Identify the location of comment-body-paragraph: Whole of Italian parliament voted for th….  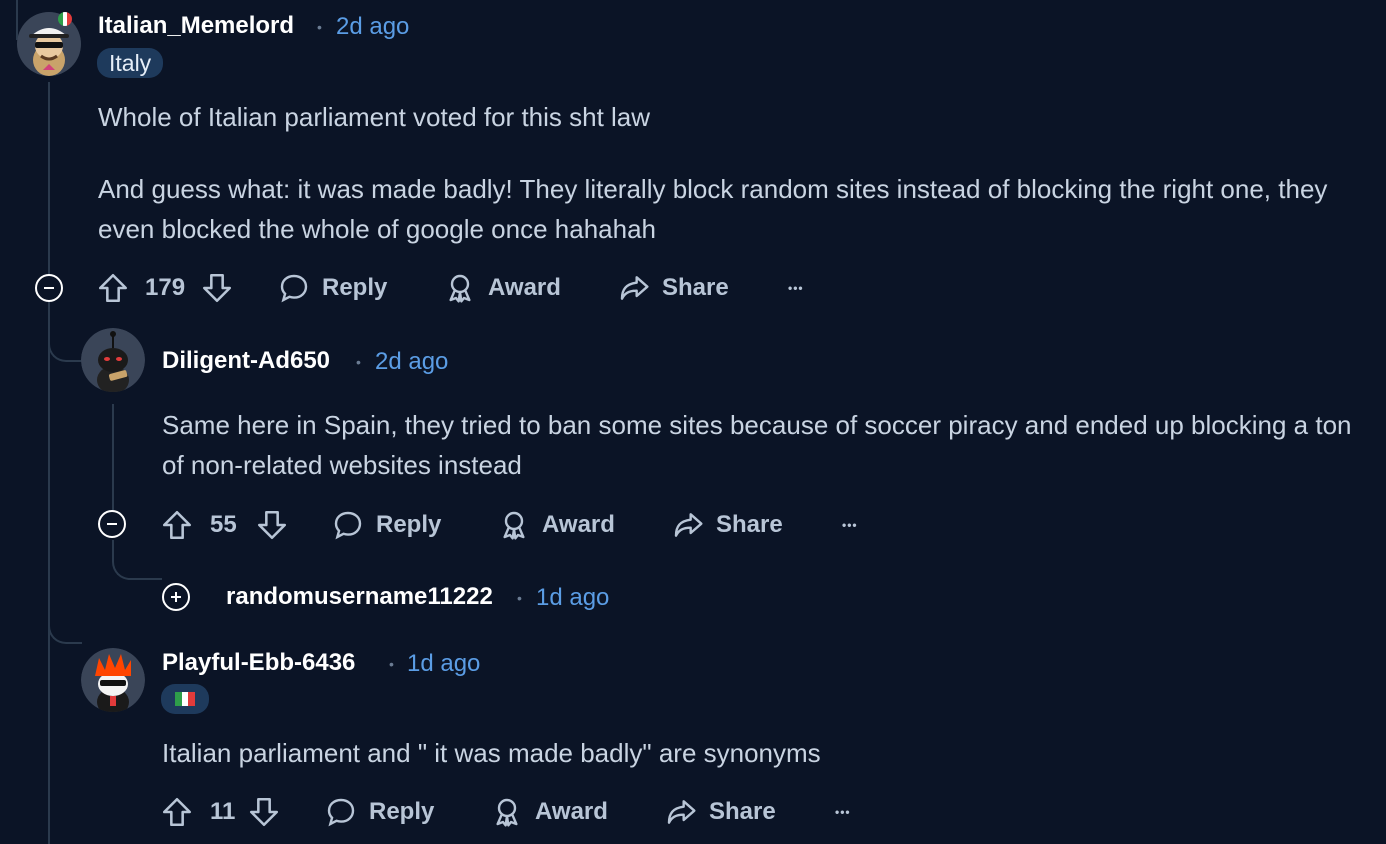
(374, 117).